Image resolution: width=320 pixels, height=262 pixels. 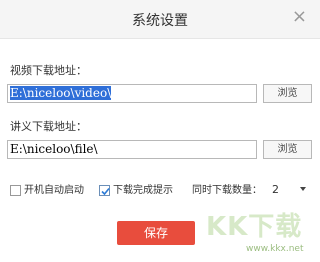 What do you see at coordinates (275, 189) in the screenshot?
I see `concurrent-downloads-value: 2` at bounding box center [275, 189].